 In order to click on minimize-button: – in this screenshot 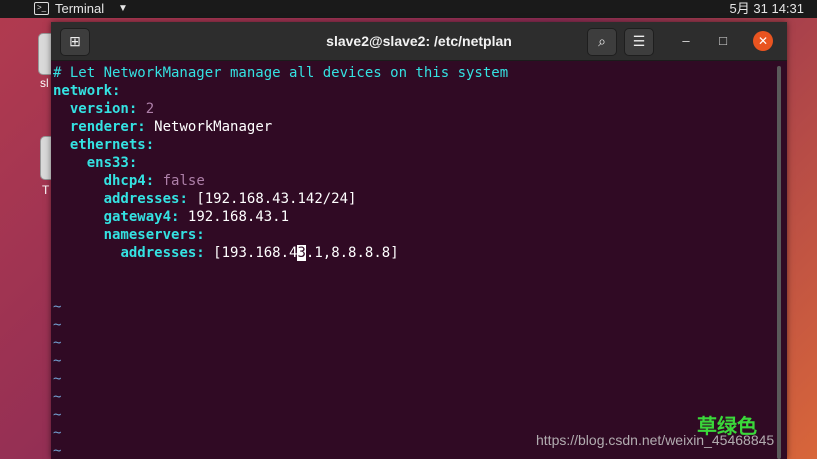, I will do `click(686, 41)`.